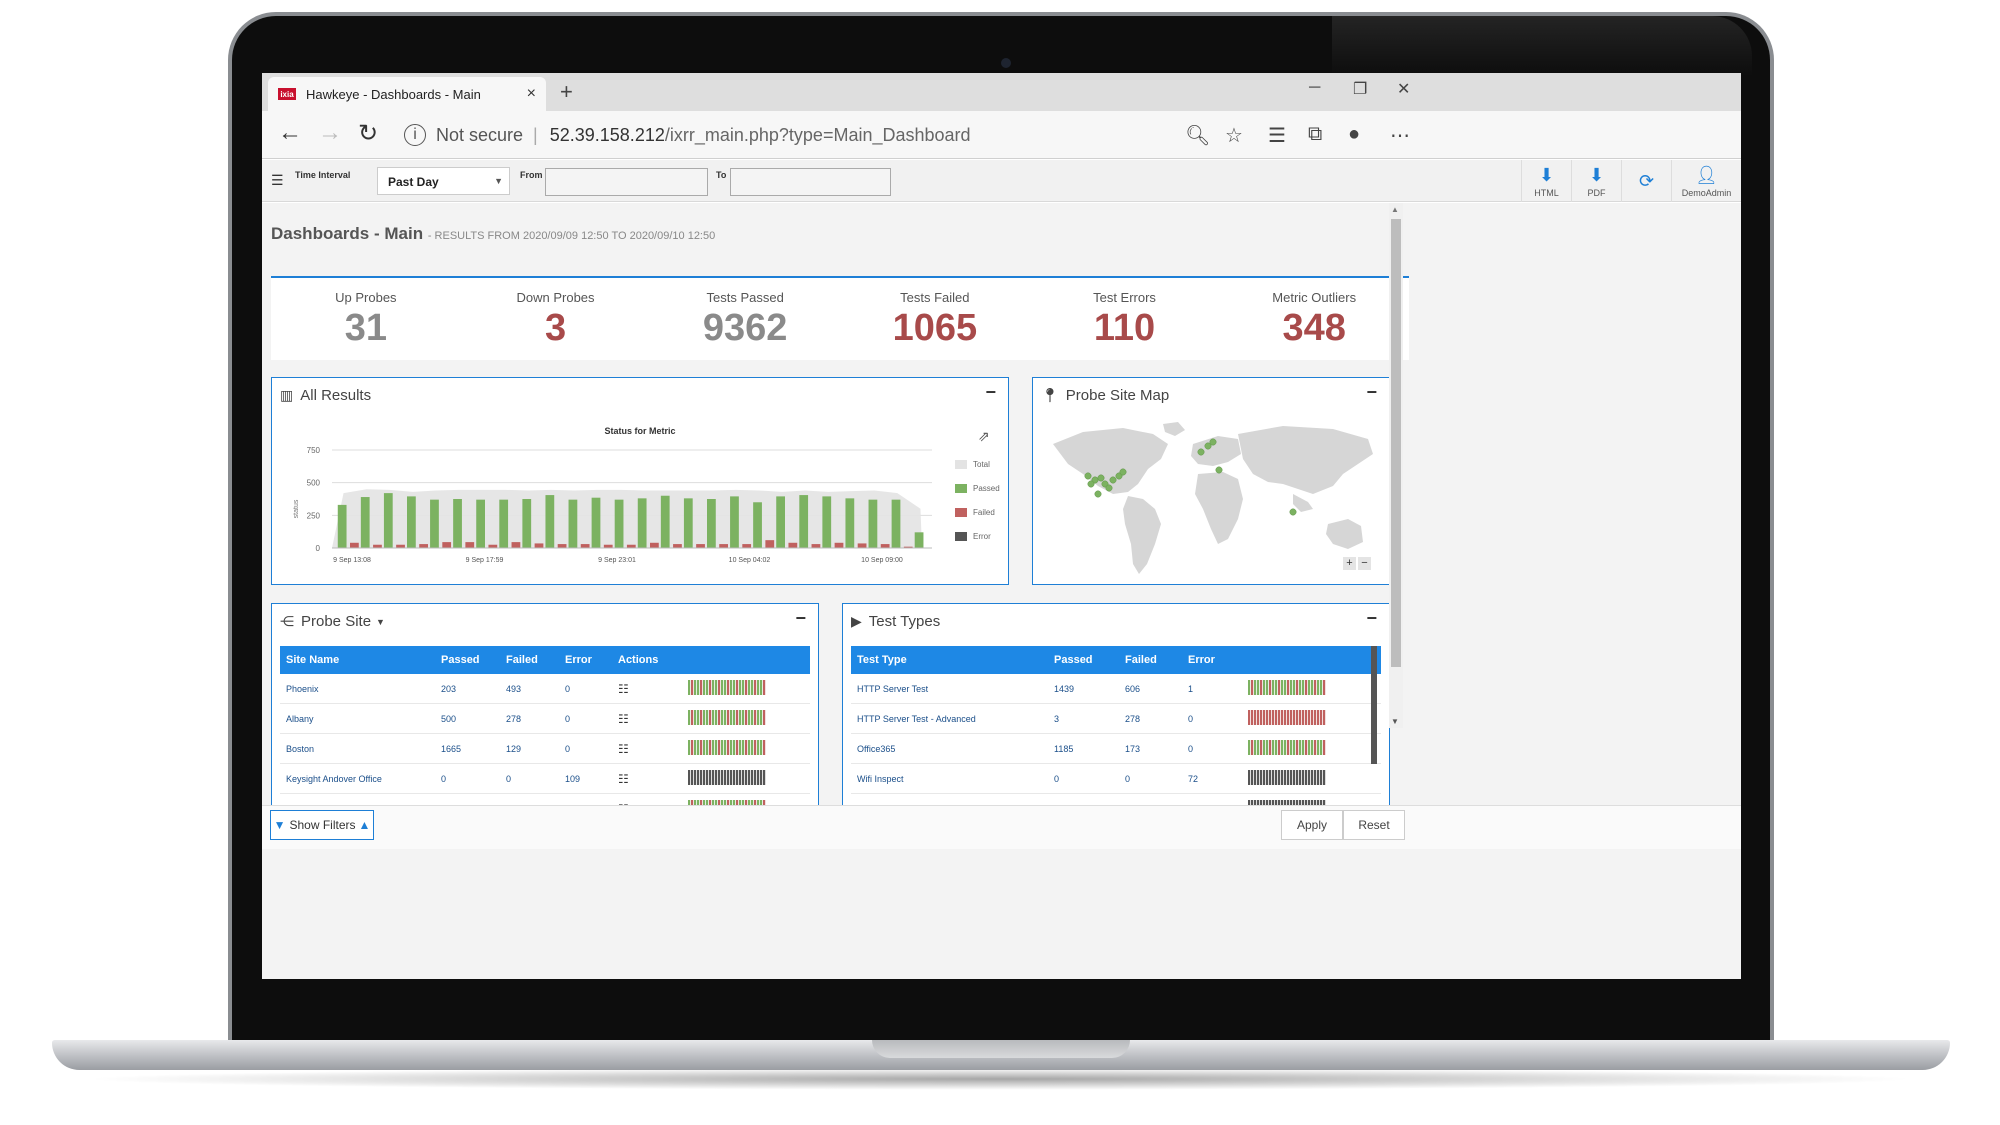 The height and width of the screenshot is (1125, 2000). What do you see at coordinates (357, 719) in the screenshot?
I see `site-name-link: Albany` at bounding box center [357, 719].